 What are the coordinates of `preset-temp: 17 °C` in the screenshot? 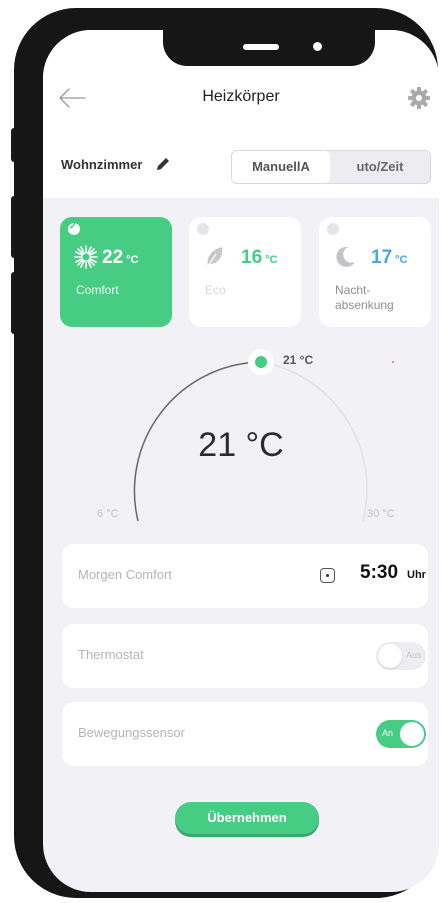 It's located at (389, 258).